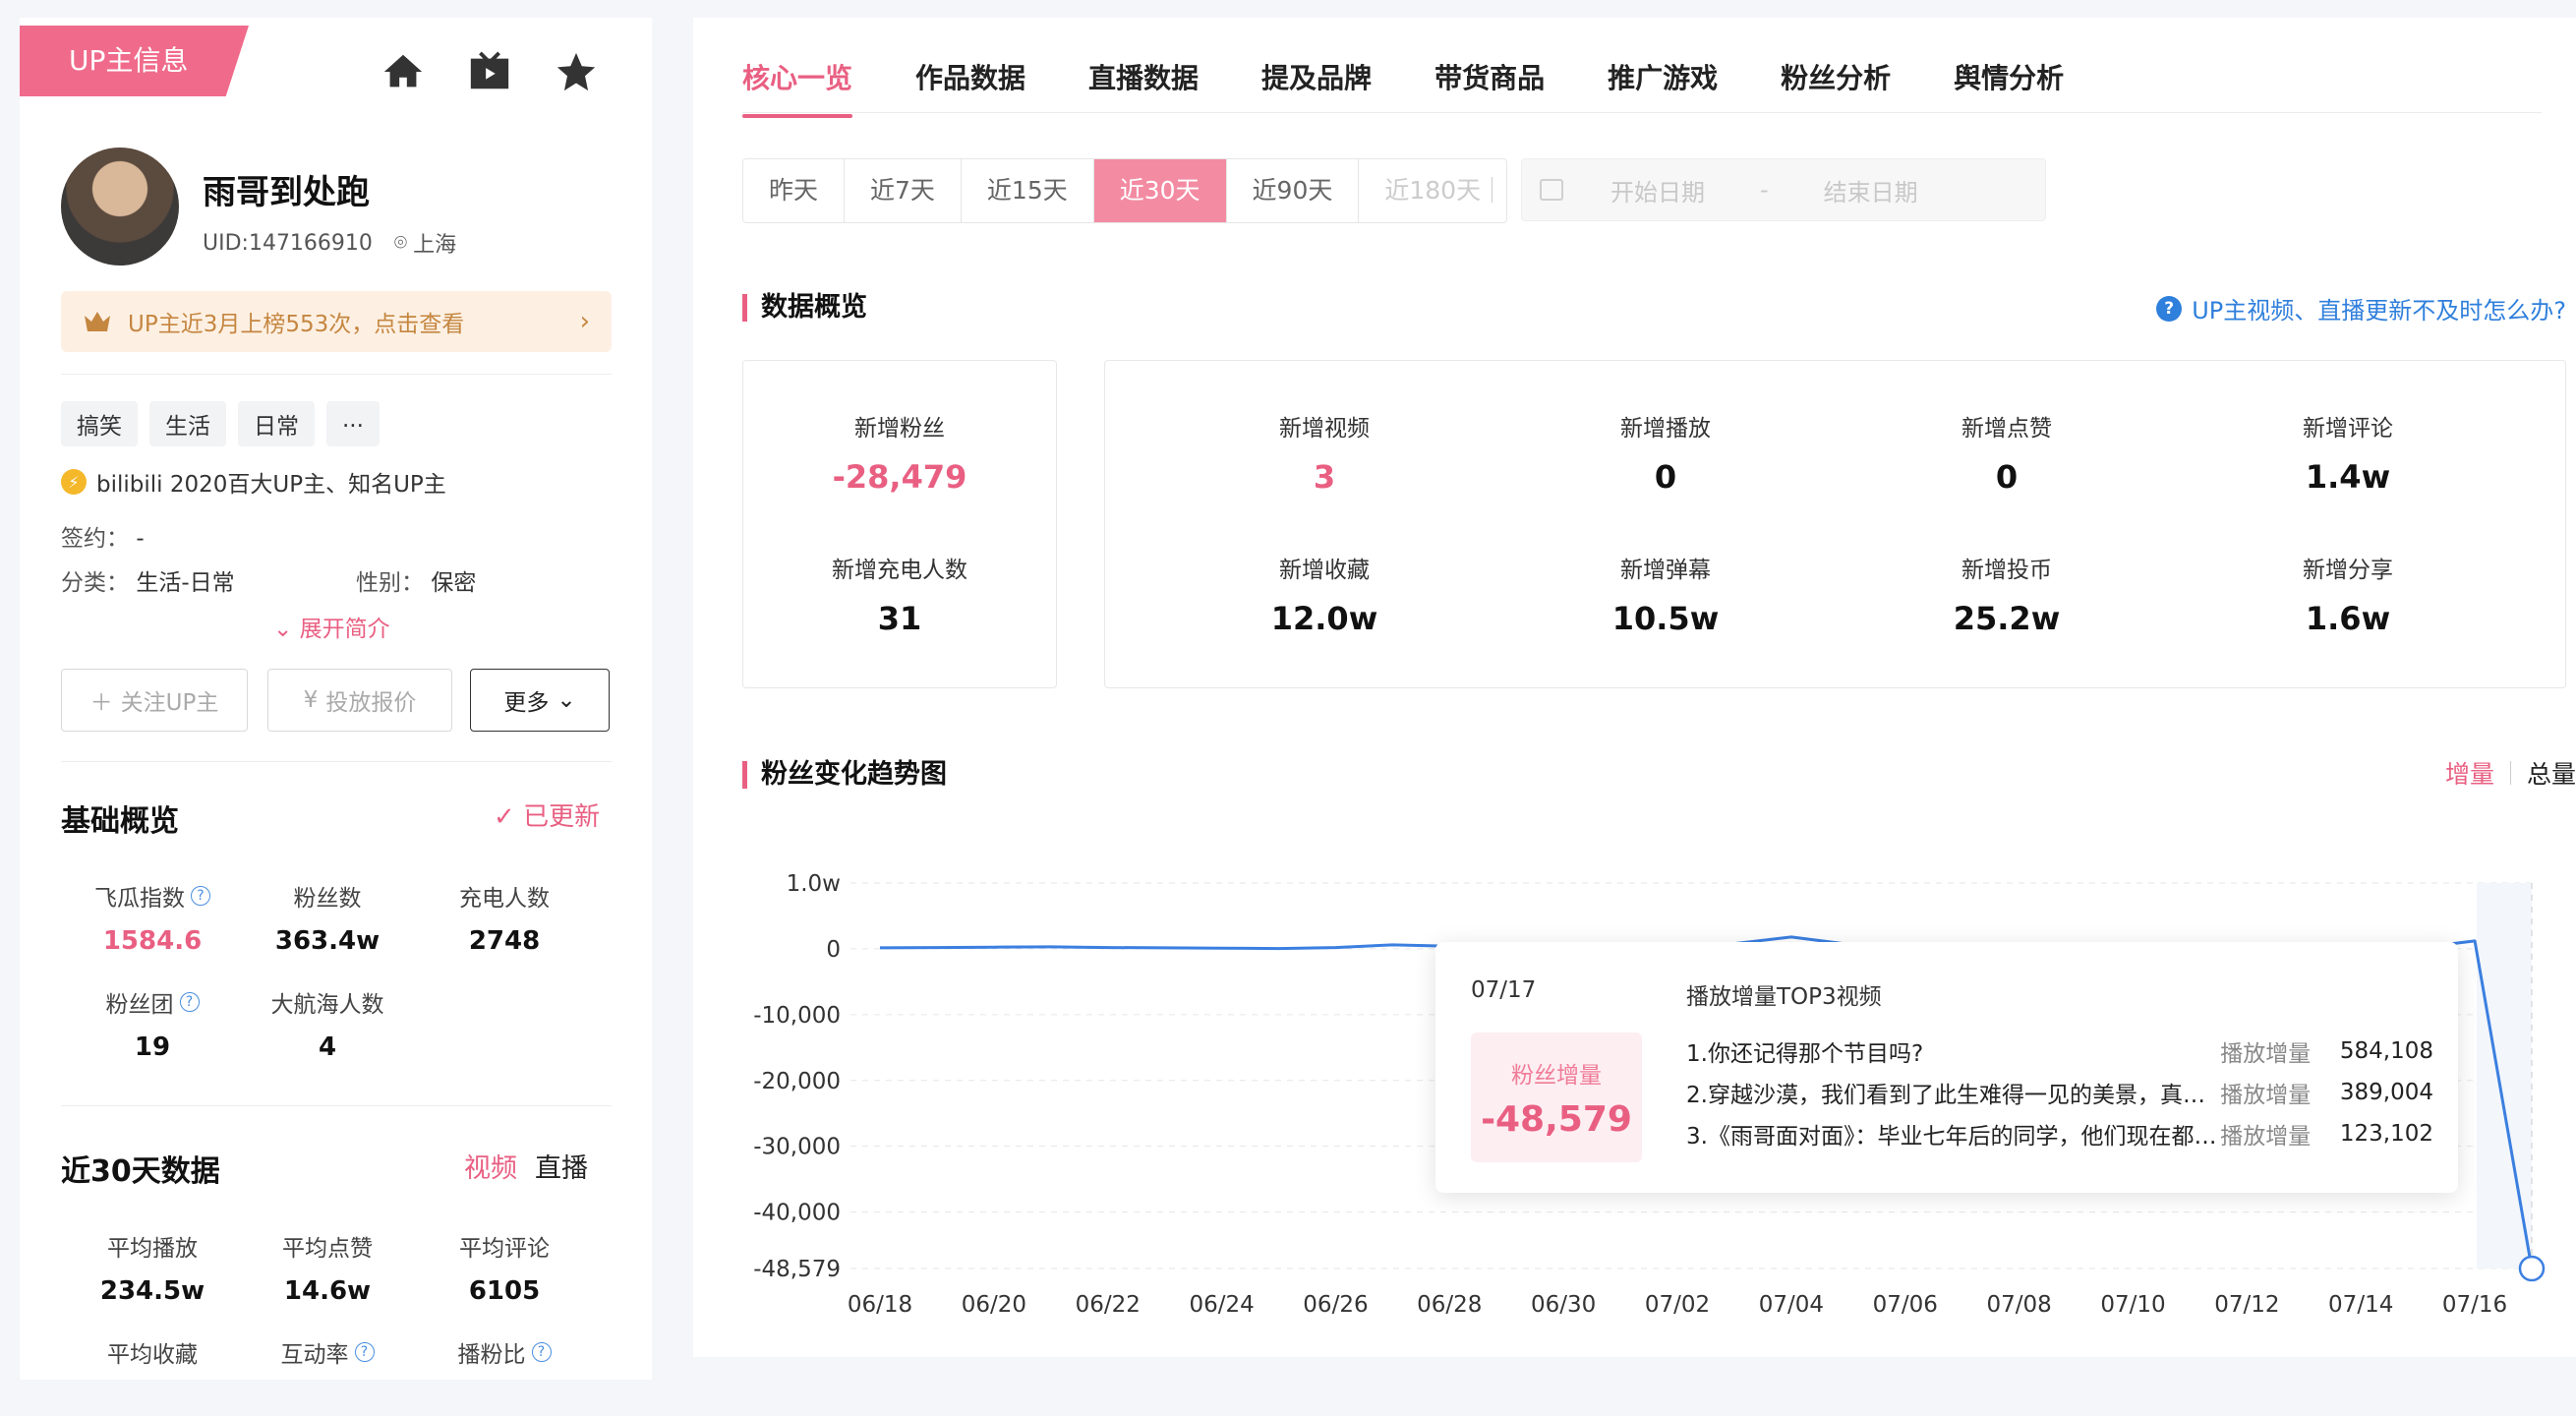  Describe the element at coordinates (2169, 308) in the screenshot. I see `question-icon: ?` at that location.